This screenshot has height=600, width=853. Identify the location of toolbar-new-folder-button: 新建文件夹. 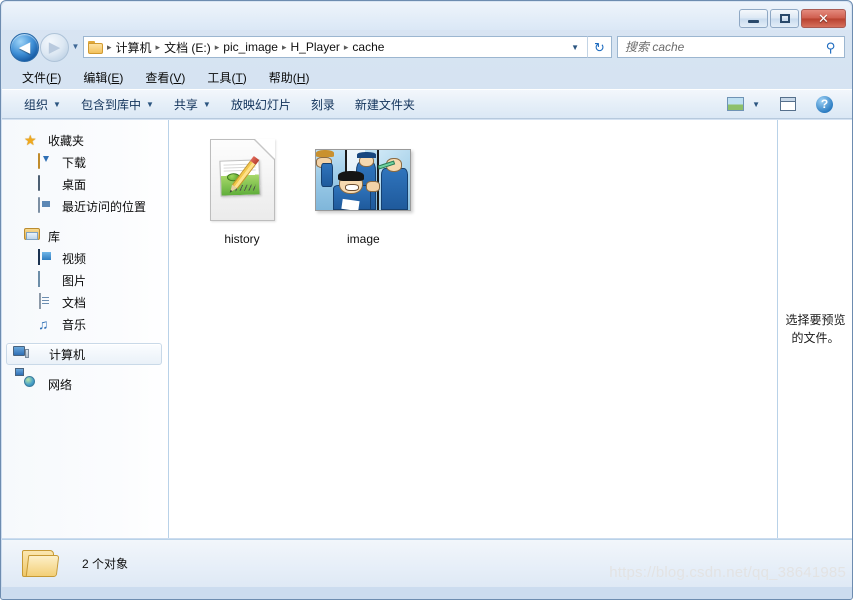
(385, 104).